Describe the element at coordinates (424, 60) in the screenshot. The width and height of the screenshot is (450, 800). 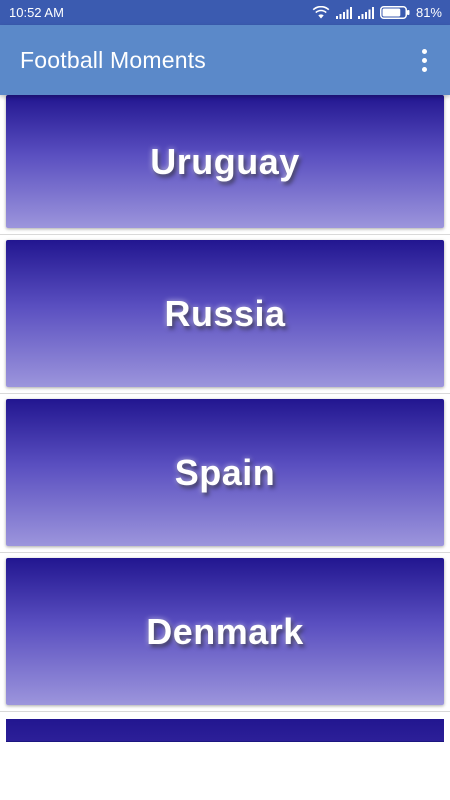
I see `overflow-menu-icon` at that location.